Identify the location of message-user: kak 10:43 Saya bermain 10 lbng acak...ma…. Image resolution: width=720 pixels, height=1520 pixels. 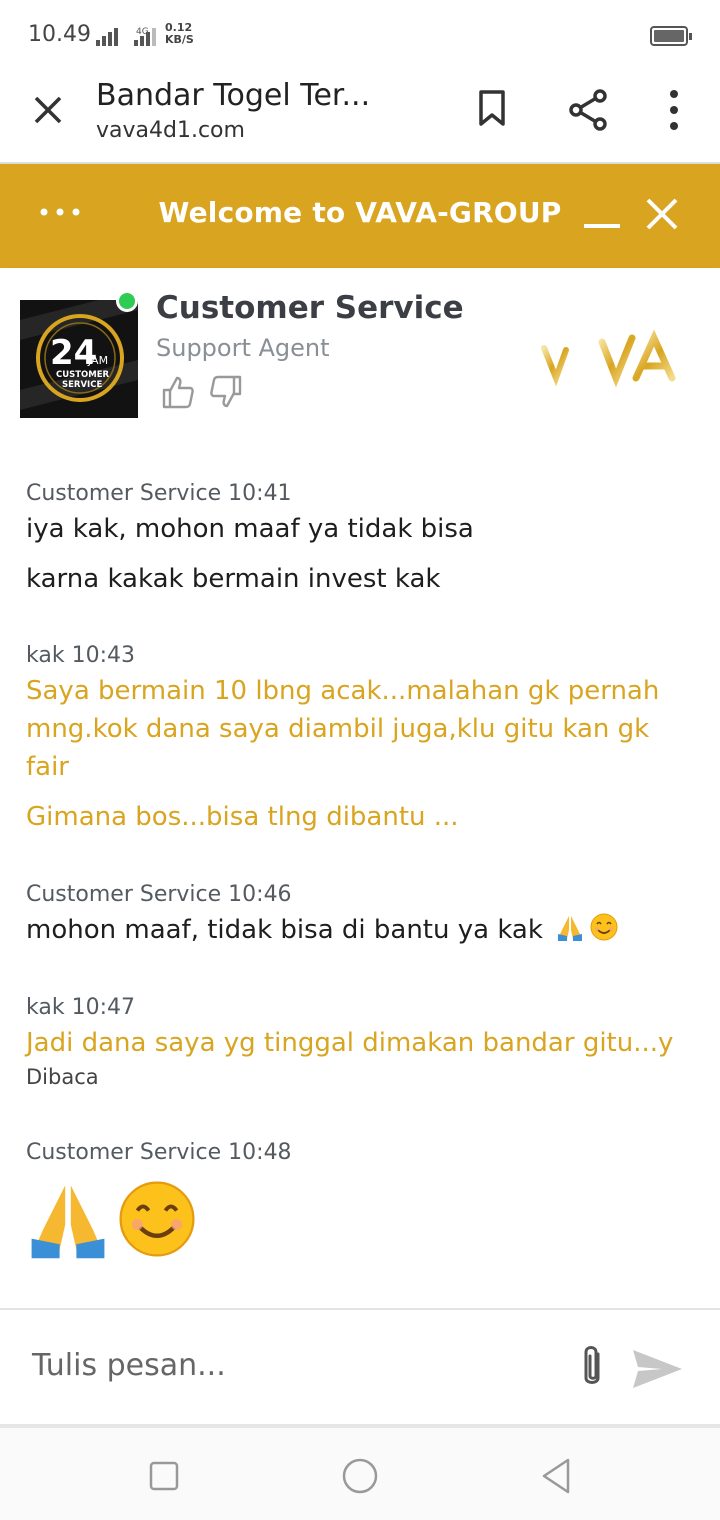
(361, 738).